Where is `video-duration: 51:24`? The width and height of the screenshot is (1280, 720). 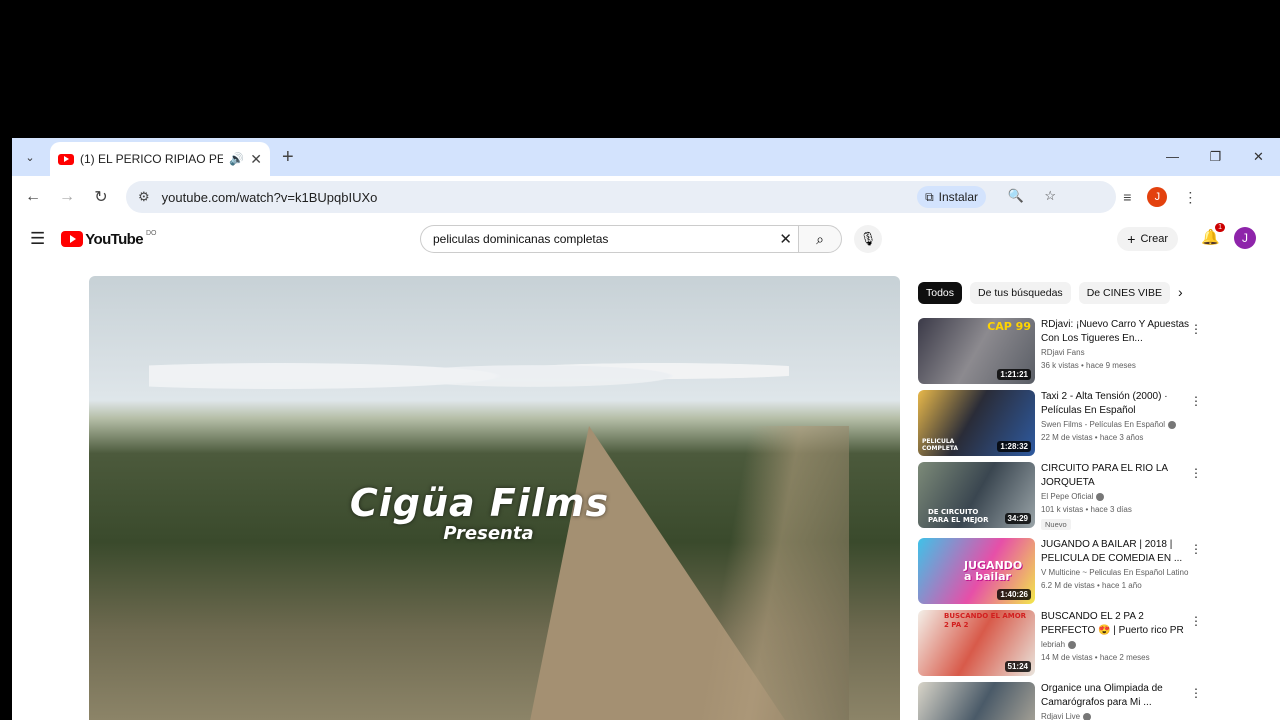 video-duration: 51:24 is located at coordinates (1017, 666).